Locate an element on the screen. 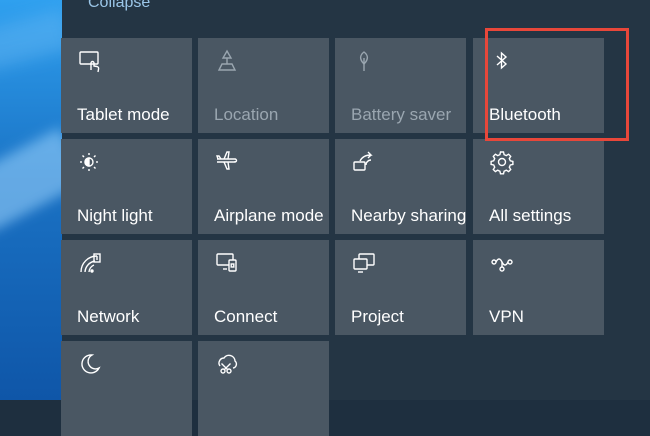  tile-label: VPN is located at coordinates (506, 316).